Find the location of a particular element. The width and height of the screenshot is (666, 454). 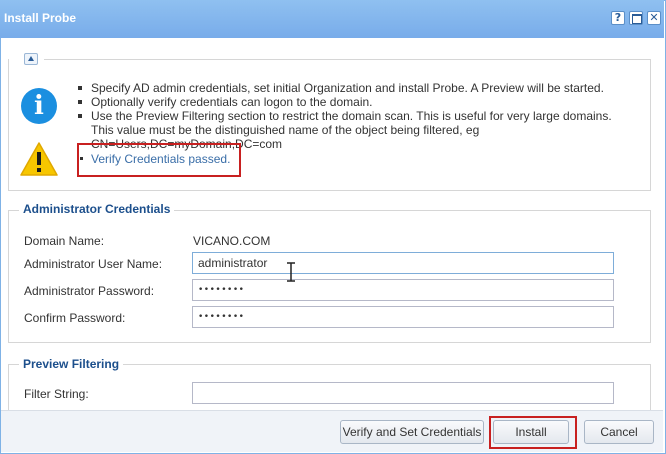

admin-password-input: •••••••• is located at coordinates (403, 290).